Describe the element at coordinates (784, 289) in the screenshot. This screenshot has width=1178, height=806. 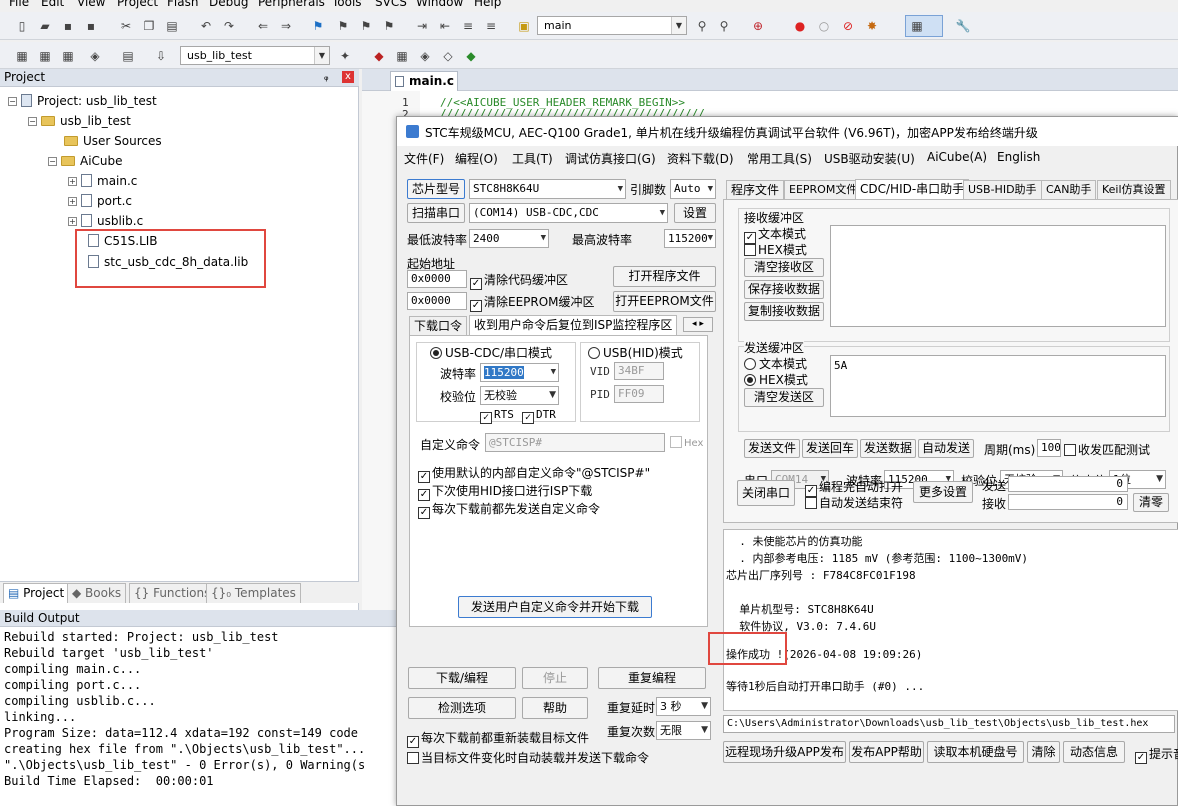
I see `save-recv-button: 保存接收数据` at that location.